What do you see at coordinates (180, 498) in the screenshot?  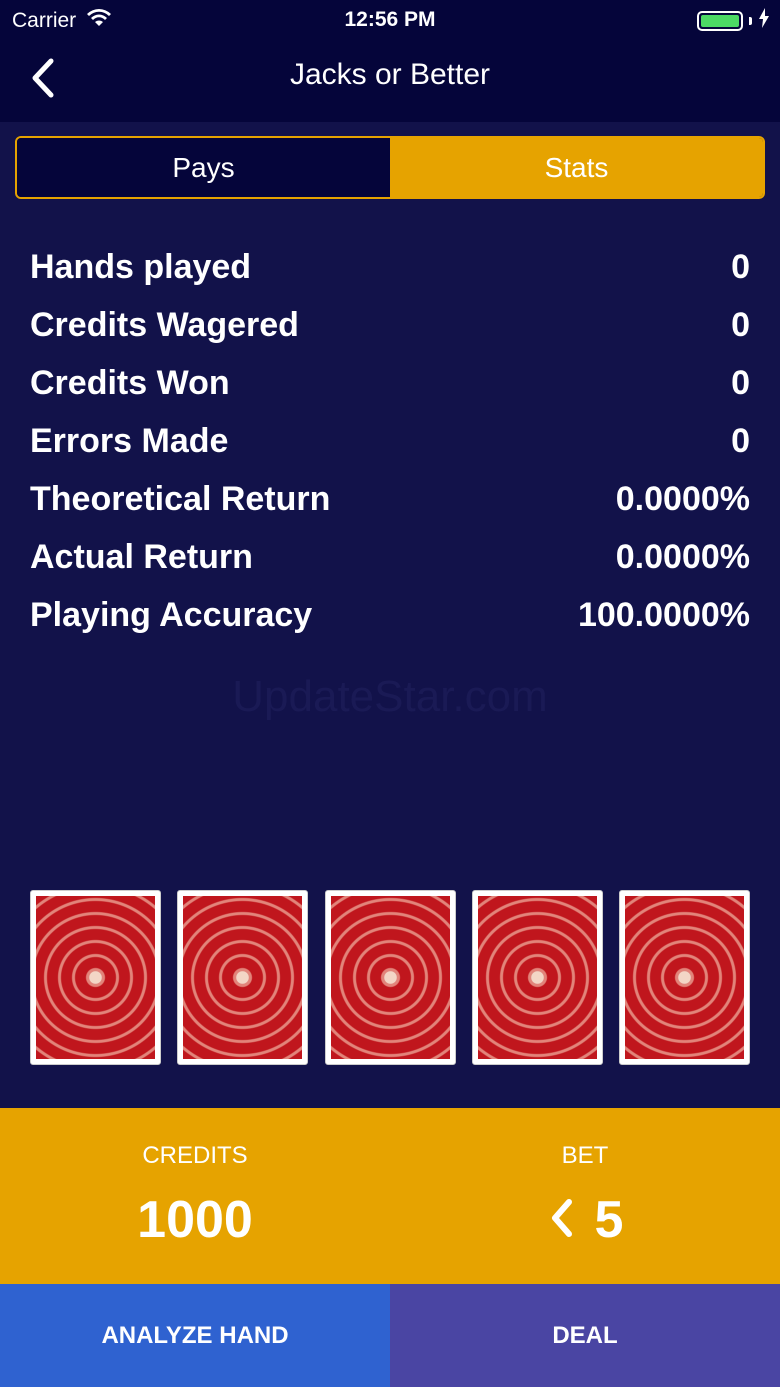 I see `stat-label: Theoretical Return` at bounding box center [180, 498].